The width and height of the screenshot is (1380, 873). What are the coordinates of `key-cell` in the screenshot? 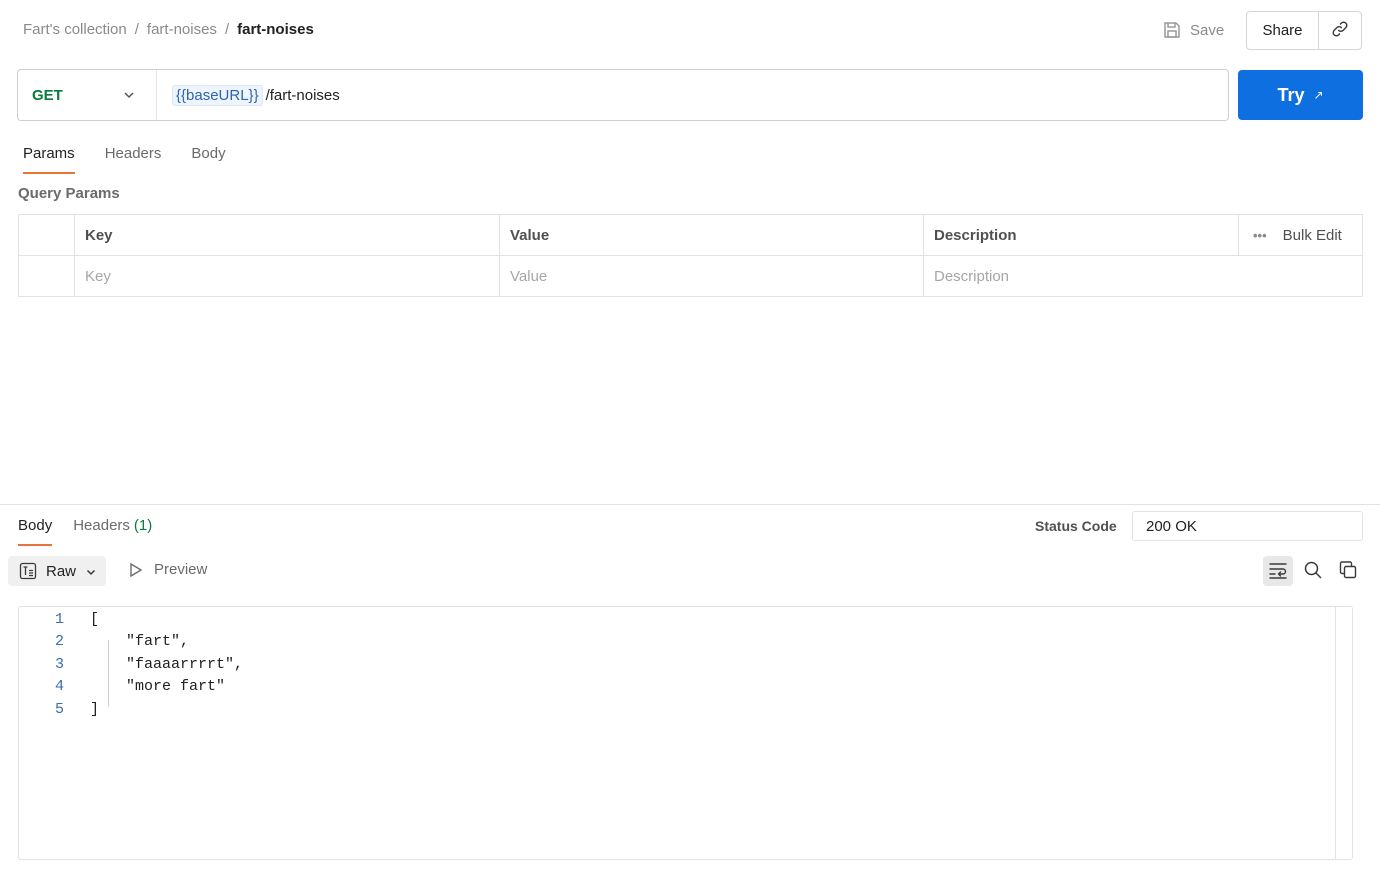 It's located at (287, 276).